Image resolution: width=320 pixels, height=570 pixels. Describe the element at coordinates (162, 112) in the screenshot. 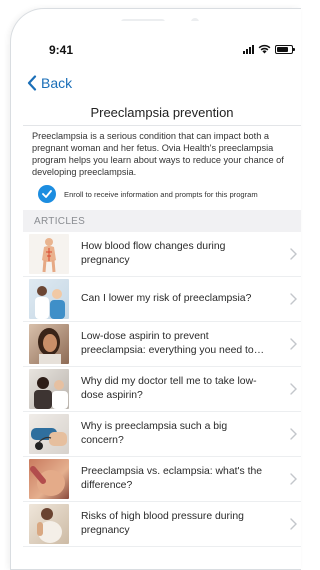

I see `page-title: Preeclampsia prevention` at that location.